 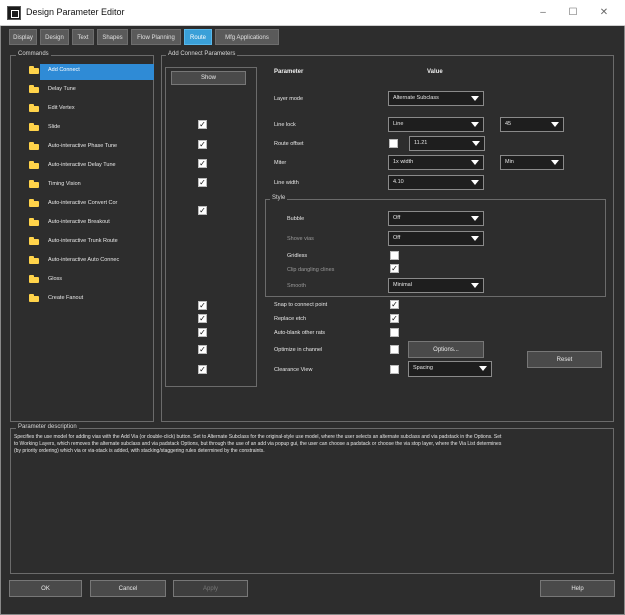 I want to click on auto-blank-label: Auto-blank other rats, so click(x=300, y=333).